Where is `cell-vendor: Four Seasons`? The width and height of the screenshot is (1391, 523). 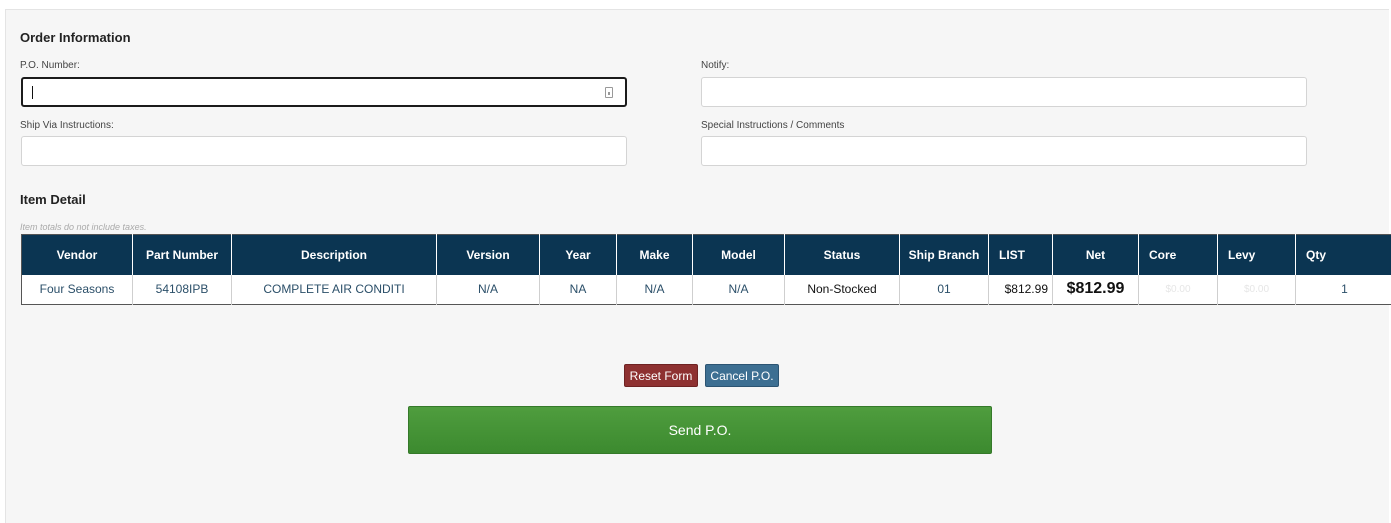
cell-vendor: Four Seasons is located at coordinates (77, 289).